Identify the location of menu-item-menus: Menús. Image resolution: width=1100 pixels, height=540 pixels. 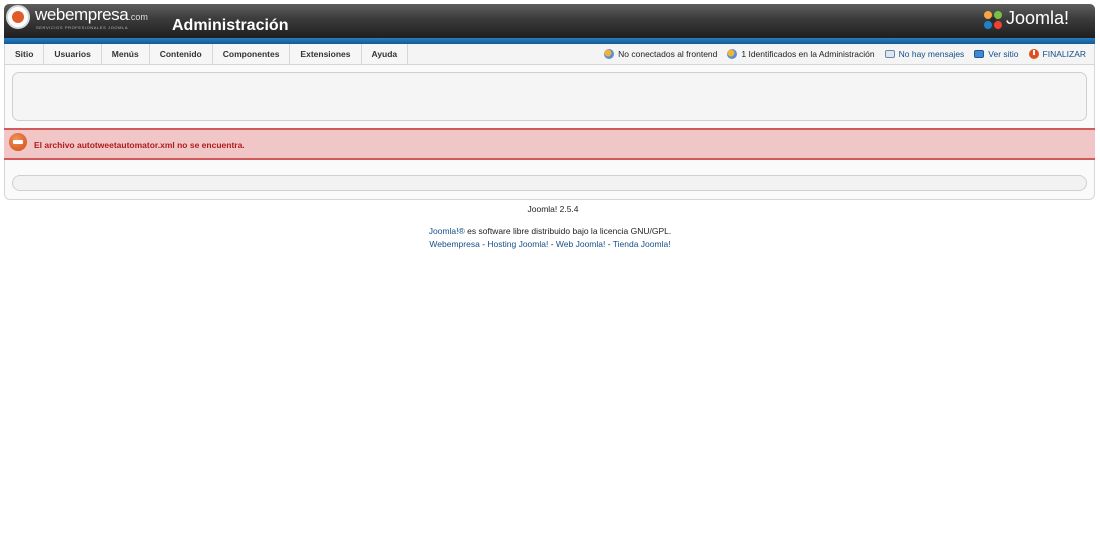
(125, 54).